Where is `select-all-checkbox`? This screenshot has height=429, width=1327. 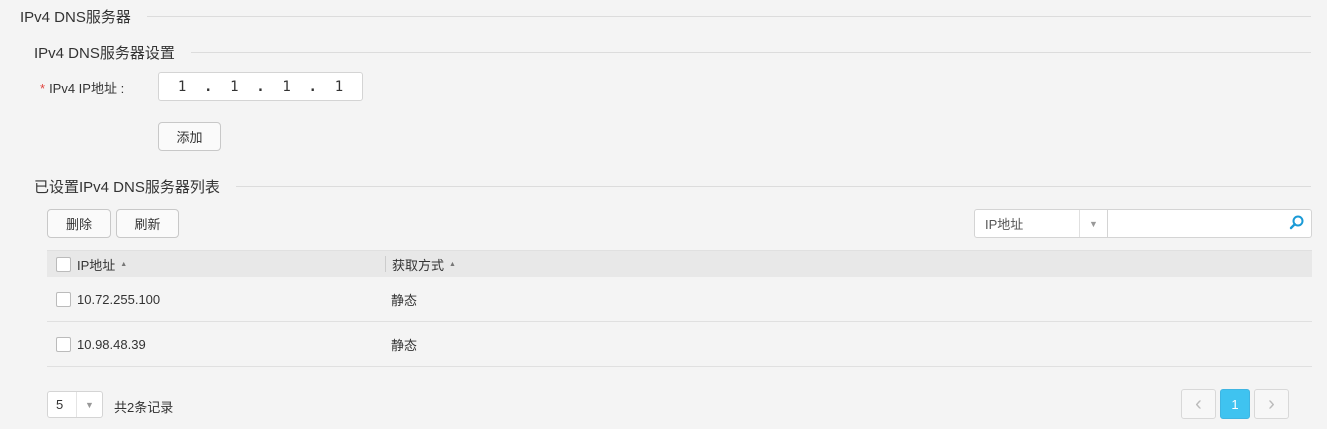
select-all-checkbox is located at coordinates (63, 264).